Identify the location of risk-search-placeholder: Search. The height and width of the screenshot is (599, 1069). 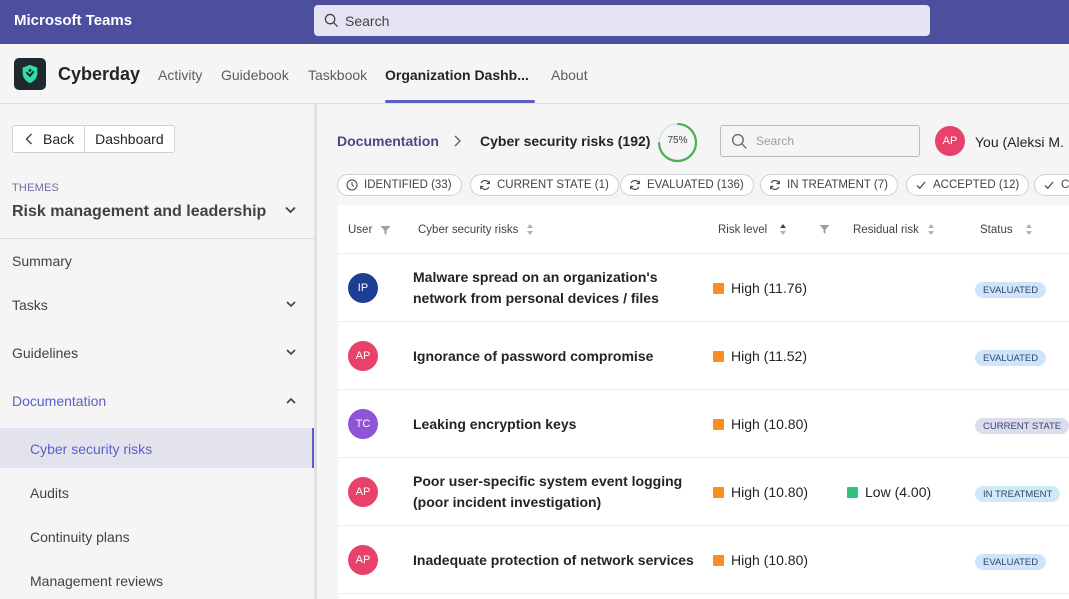
(775, 141).